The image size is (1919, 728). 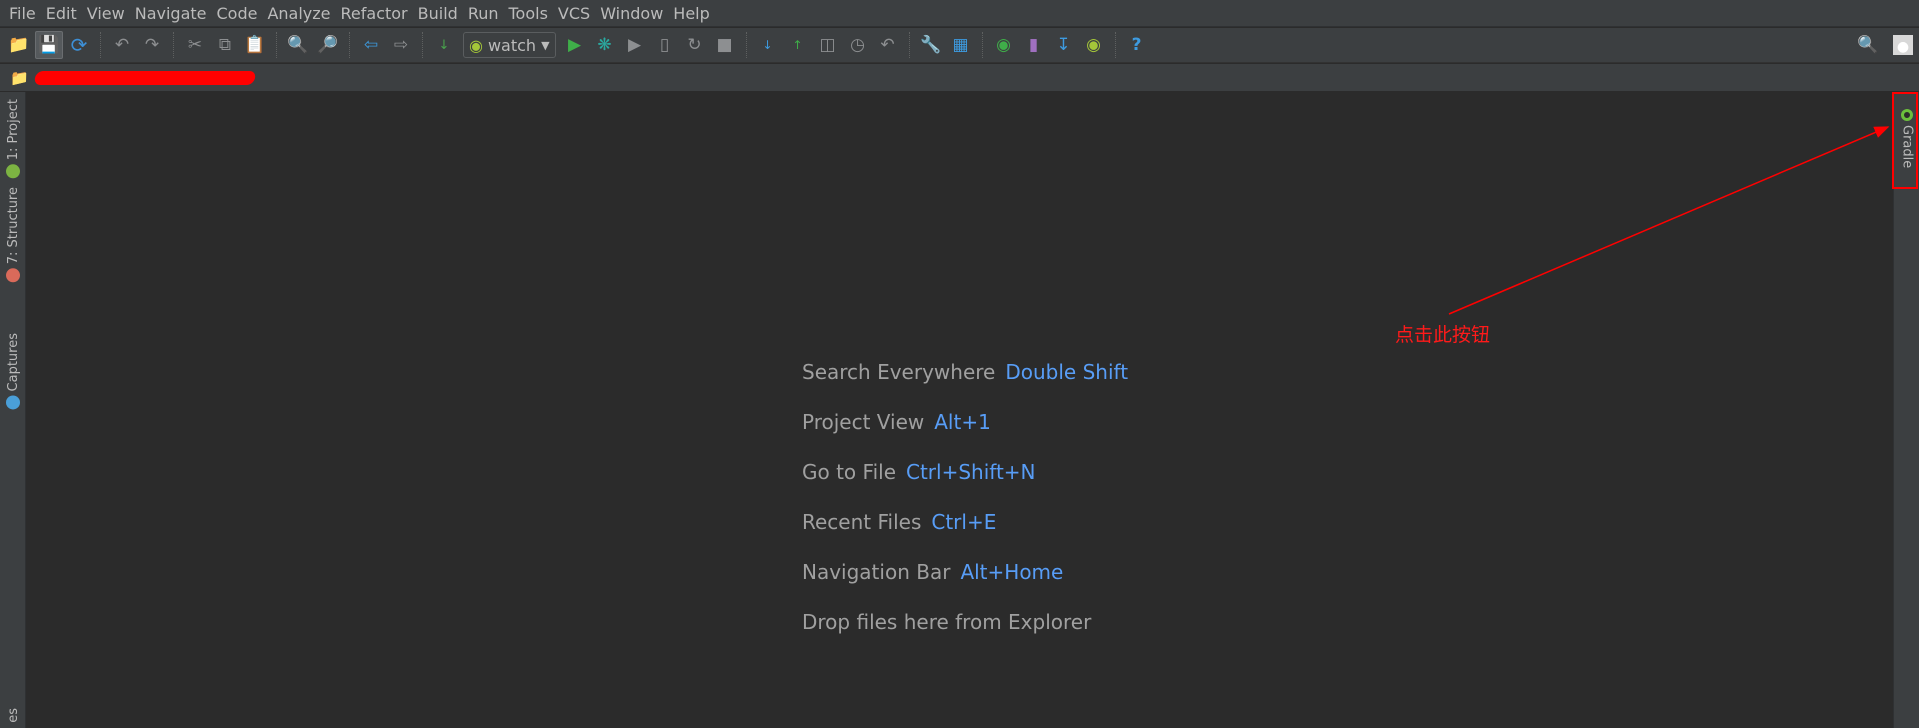 I want to click on redacted-breadcrumb, so click(x=145, y=77).